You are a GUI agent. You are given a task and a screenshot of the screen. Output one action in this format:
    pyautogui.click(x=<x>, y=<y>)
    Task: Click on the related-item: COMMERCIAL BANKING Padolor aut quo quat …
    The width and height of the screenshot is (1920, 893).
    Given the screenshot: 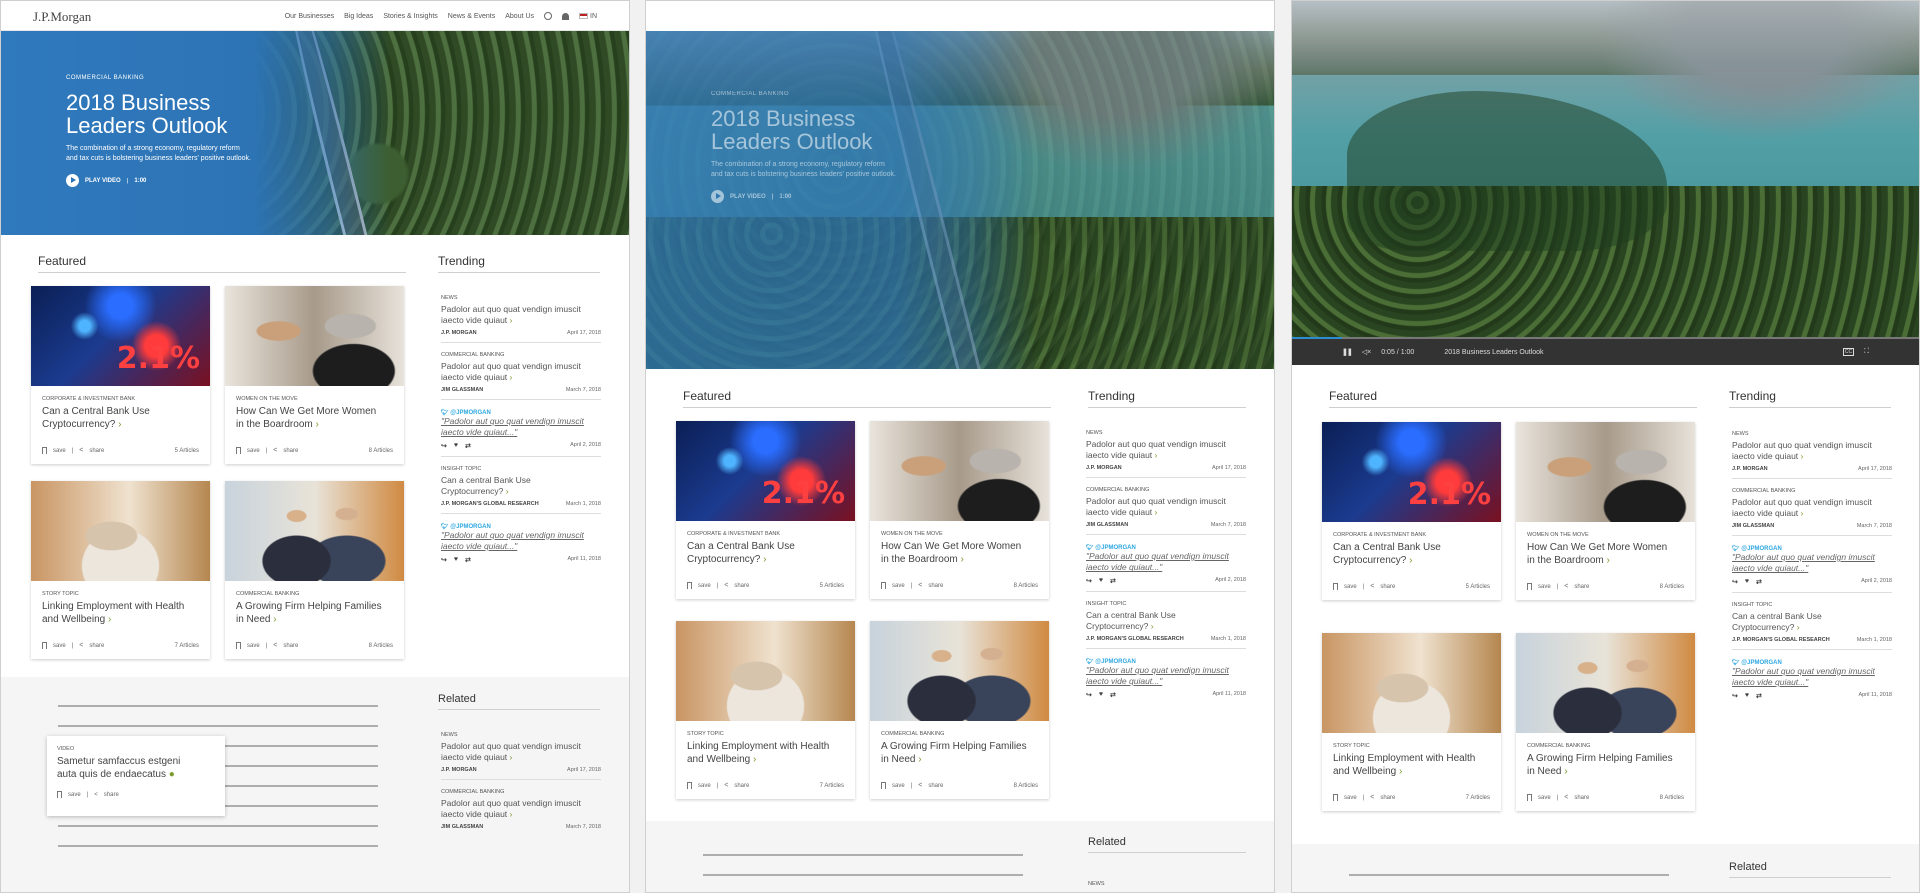 What is the action you would take?
    pyautogui.click(x=521, y=808)
    